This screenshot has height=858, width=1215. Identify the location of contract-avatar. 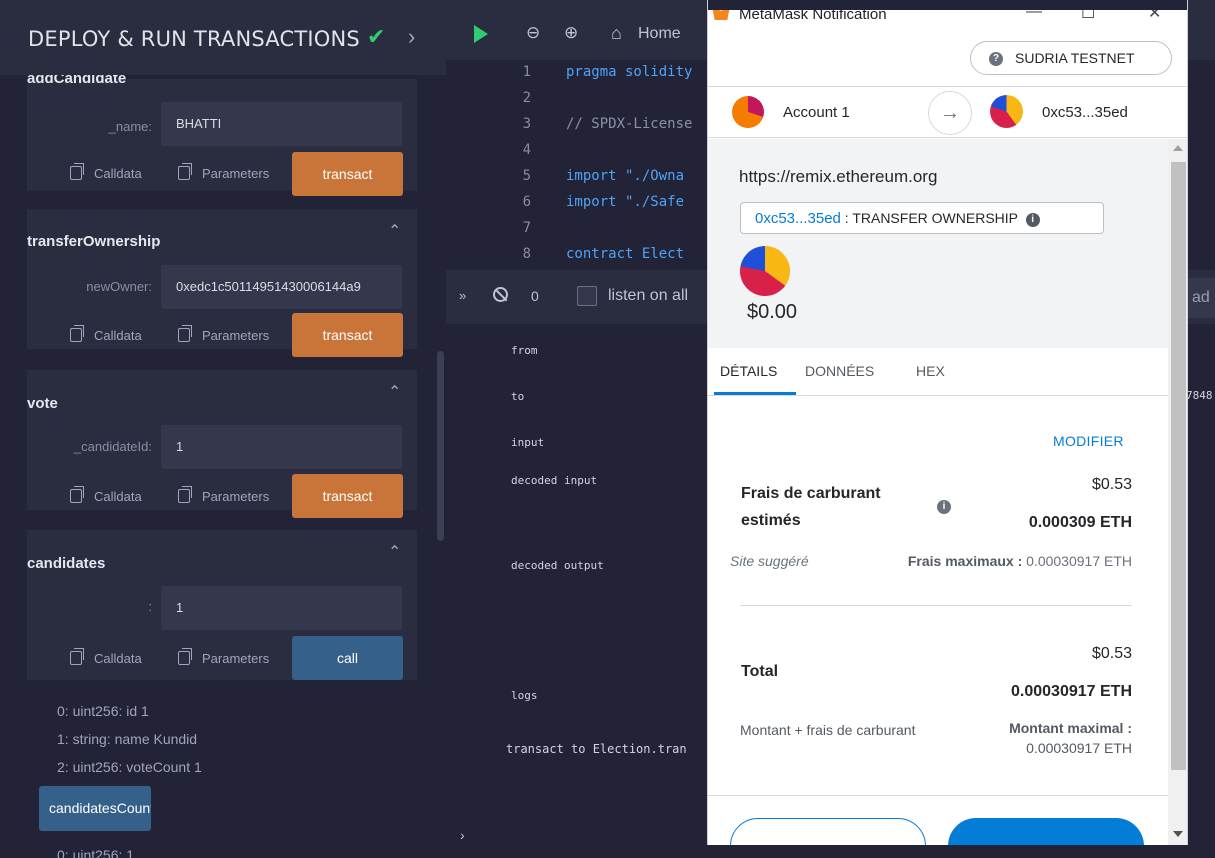
(765, 271).